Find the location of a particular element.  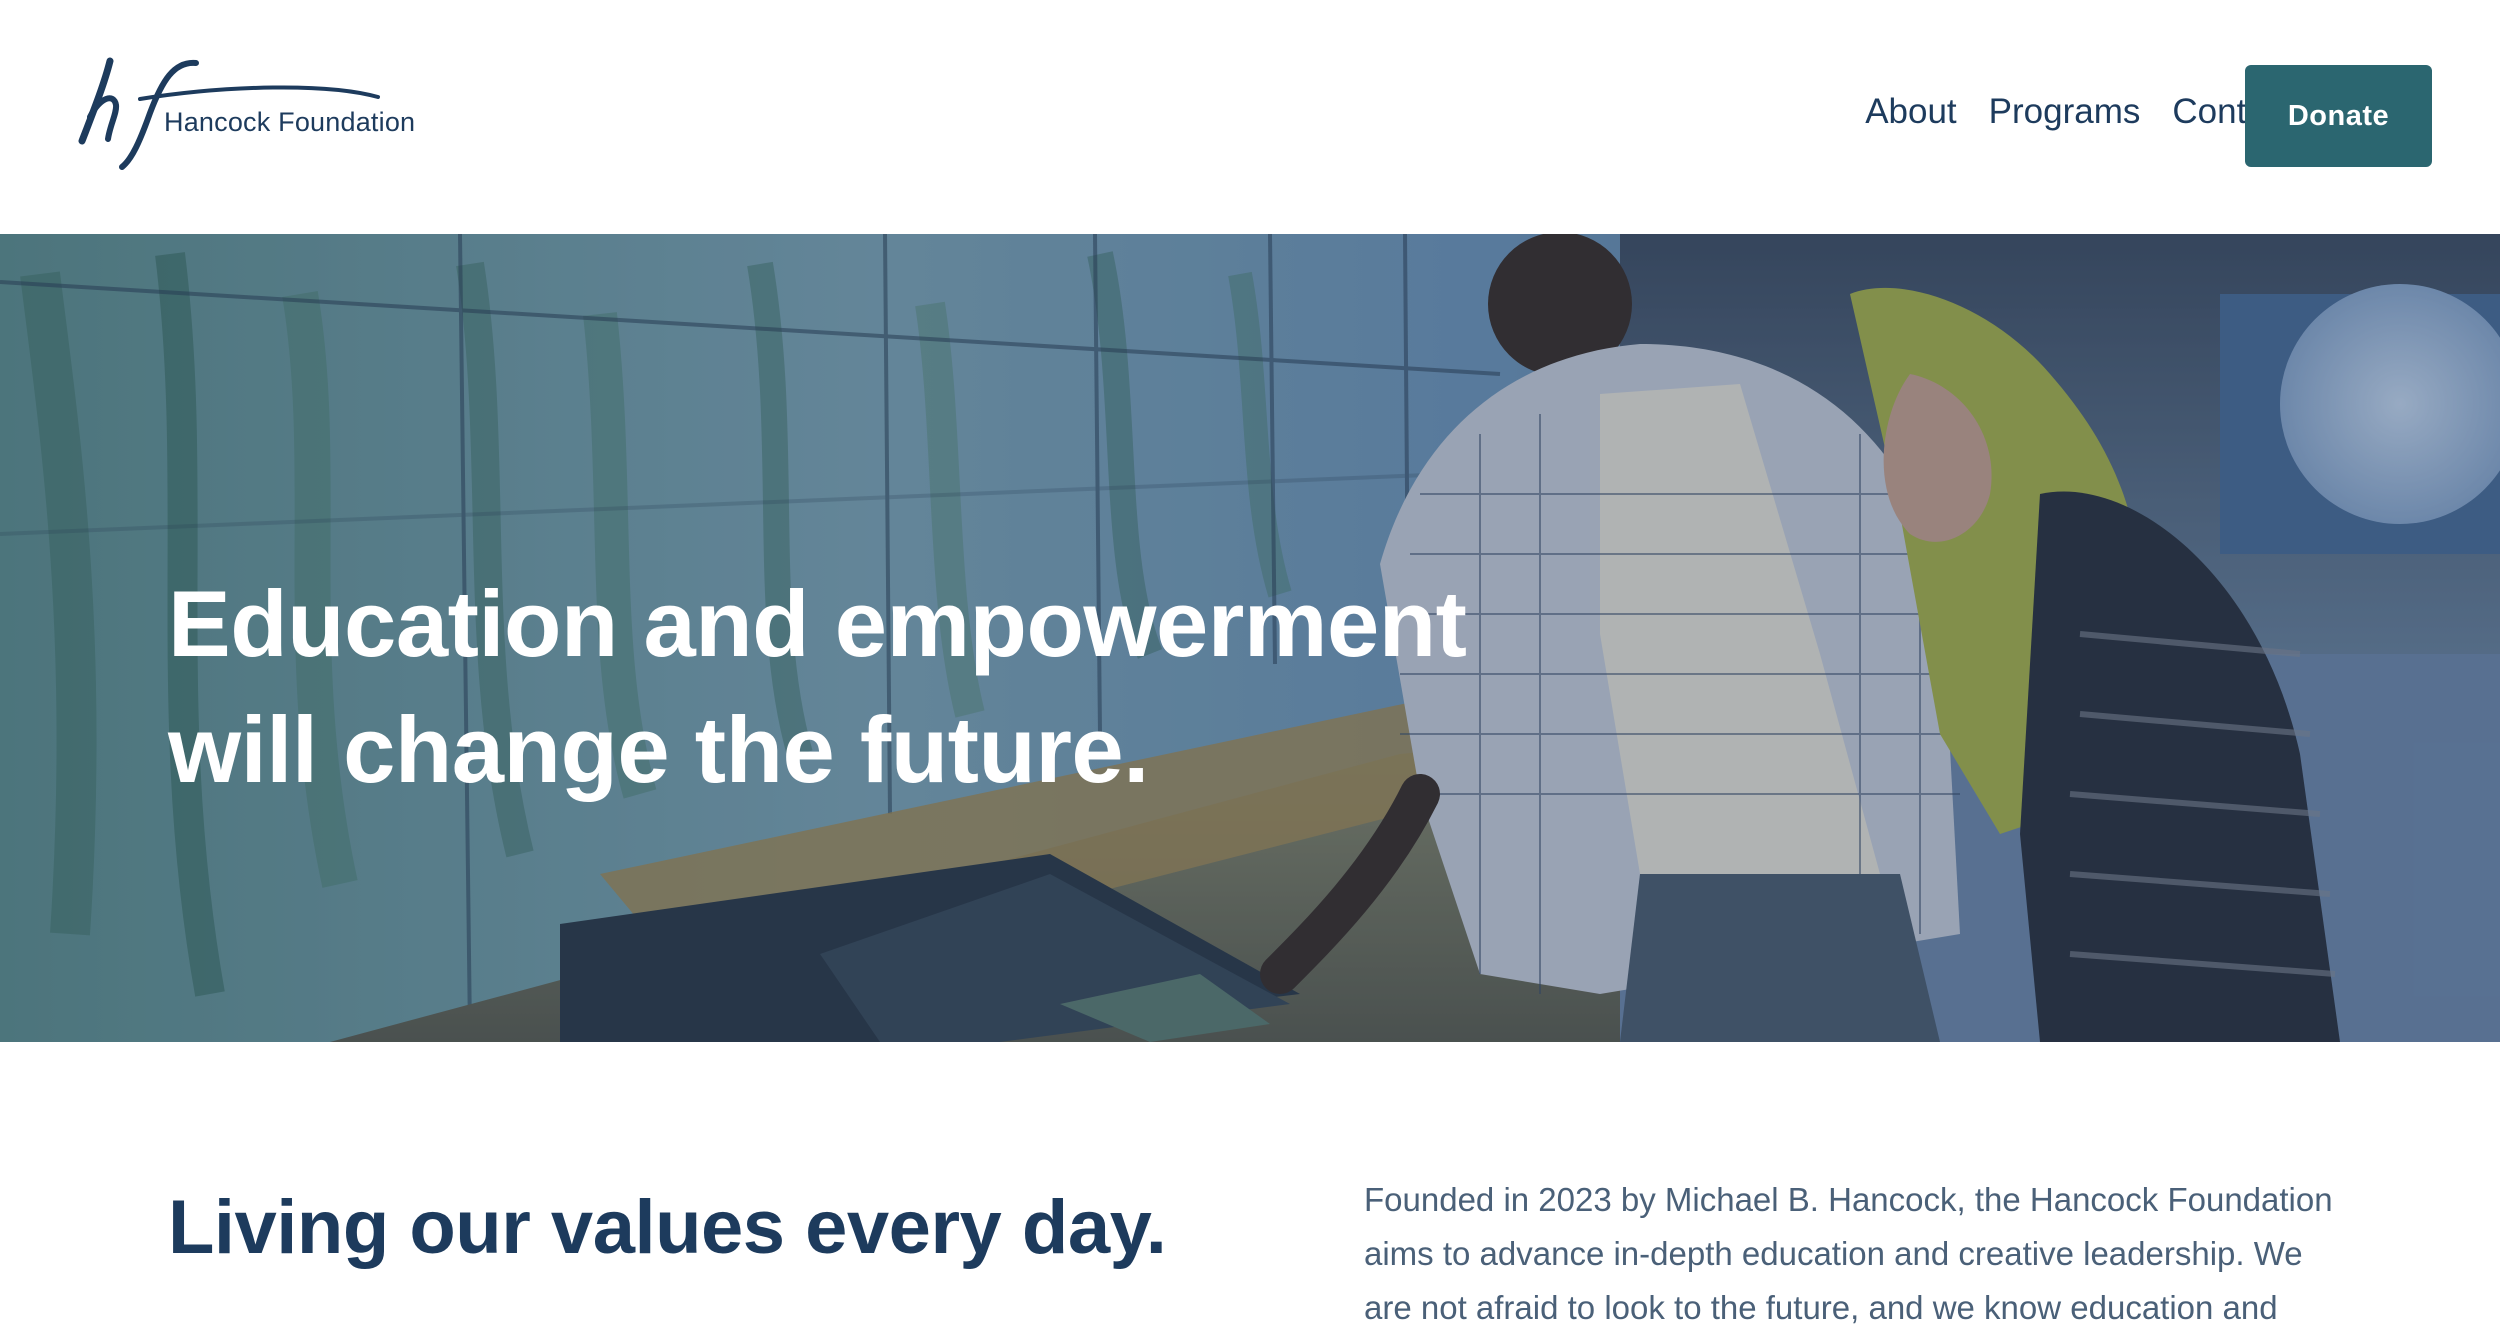

values-heading: Living our values every day. is located at coordinates (667, 1227).